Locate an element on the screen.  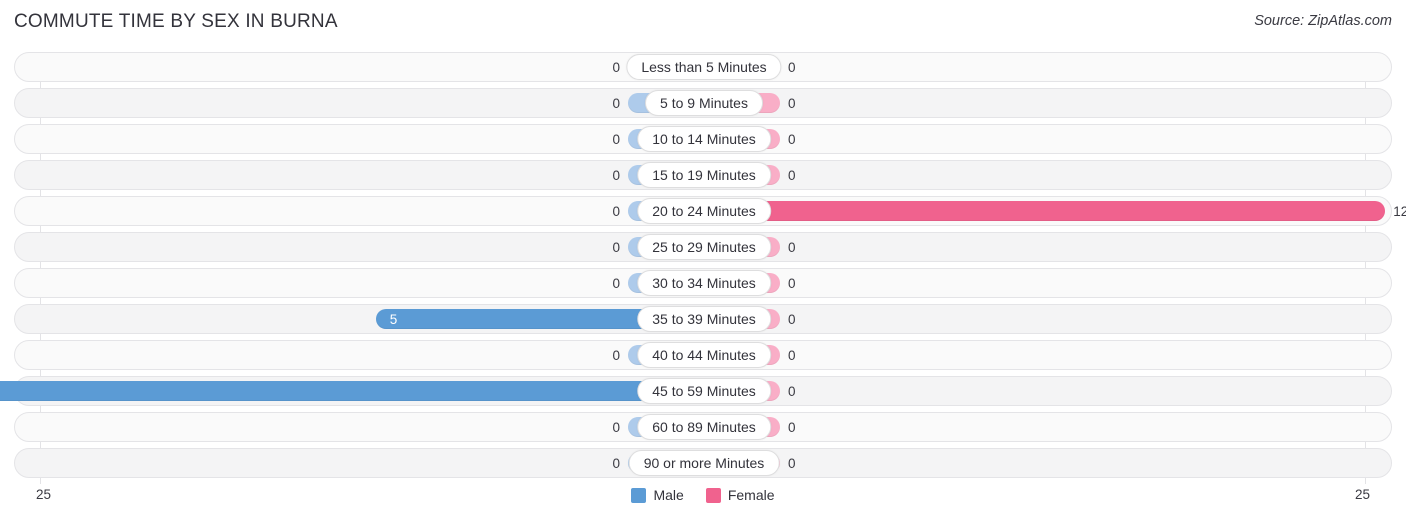
row-track: 0 0 10 to 14 Minutes is located at coordinates (703, 139).